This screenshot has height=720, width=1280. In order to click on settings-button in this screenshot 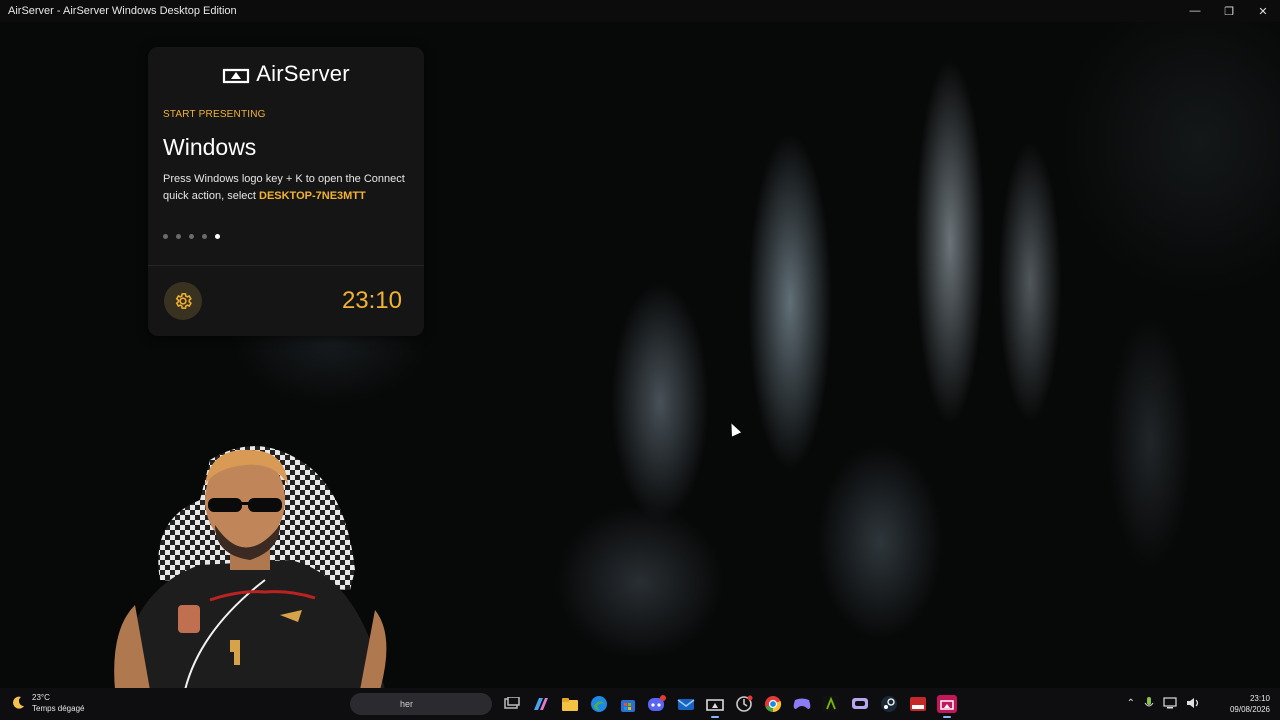, I will do `click(183, 301)`.